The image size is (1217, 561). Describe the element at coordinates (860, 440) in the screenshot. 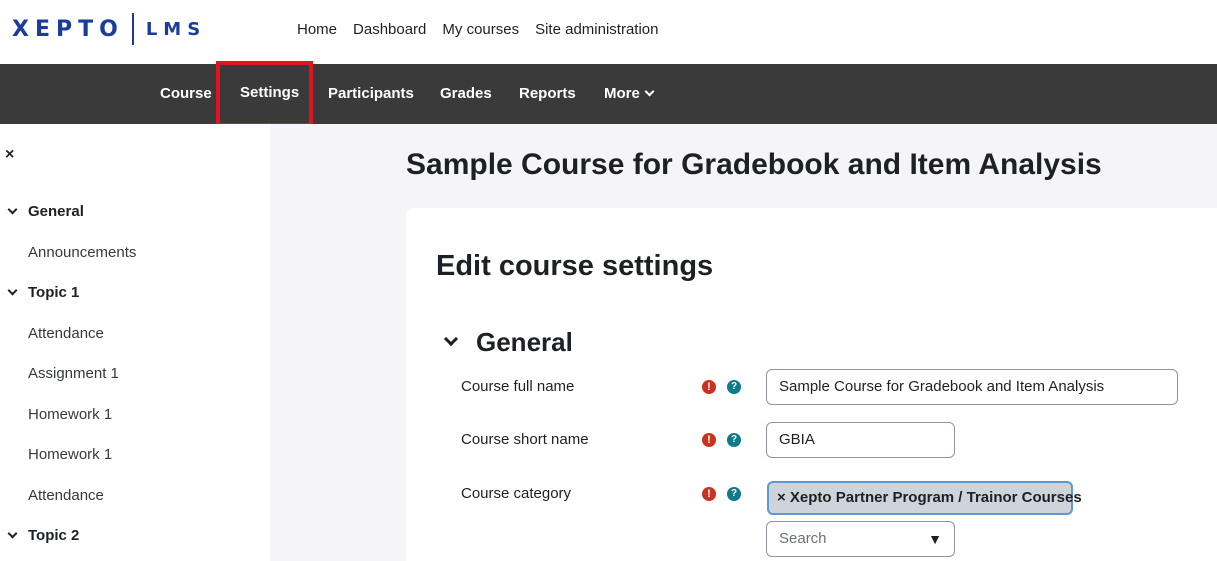

I see `course-short-name-input: GBIA` at that location.